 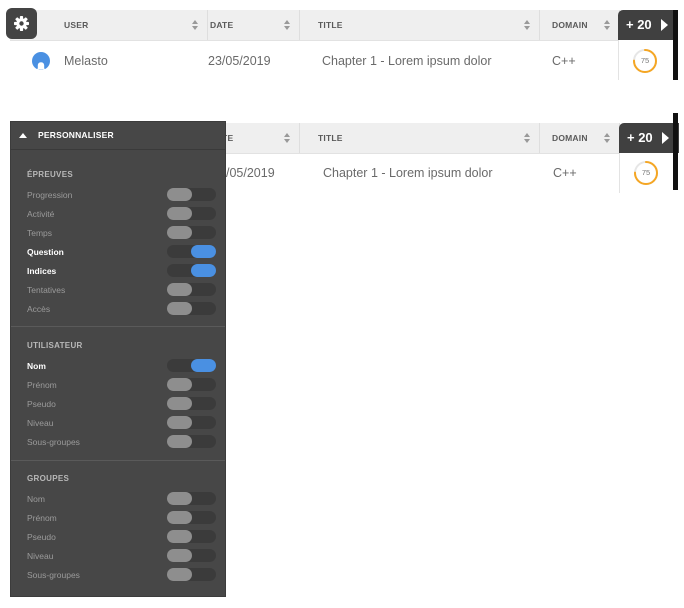 What do you see at coordinates (118, 136) in the screenshot?
I see `customize-panel-header: PERSONNALISER` at bounding box center [118, 136].